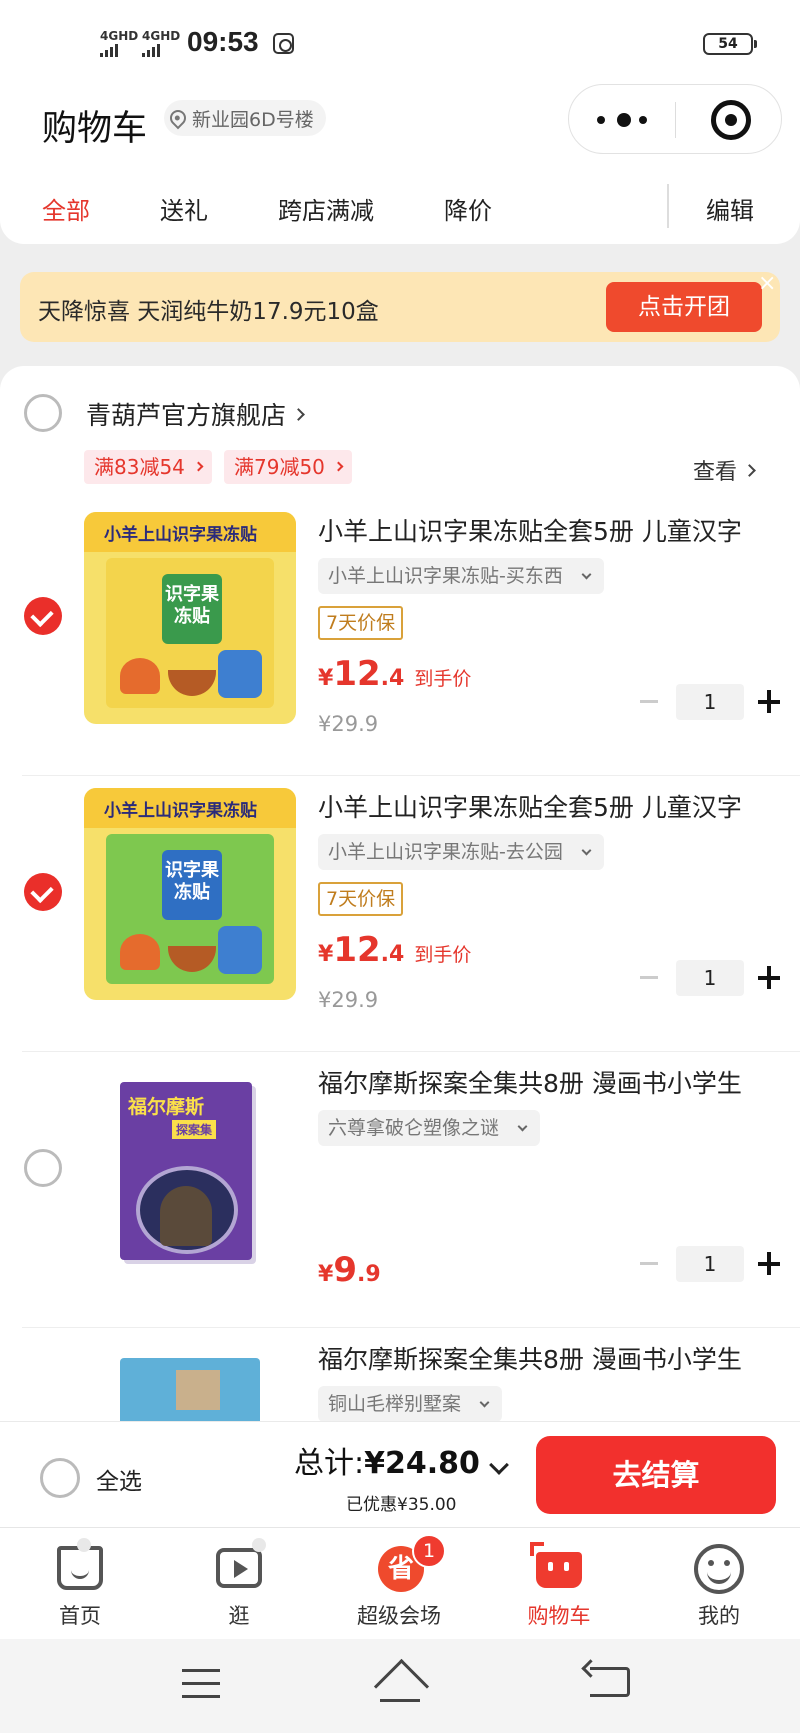  I want to click on network-indicator: 4GHD, so click(119, 36).